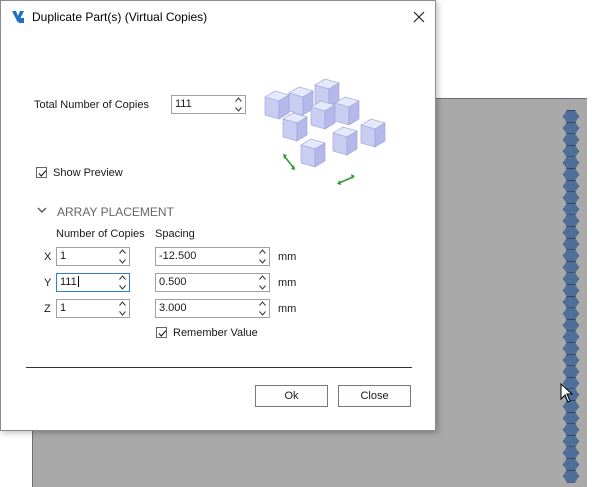  Describe the element at coordinates (183, 104) in the screenshot. I see `total-copies-value: 111` at that location.